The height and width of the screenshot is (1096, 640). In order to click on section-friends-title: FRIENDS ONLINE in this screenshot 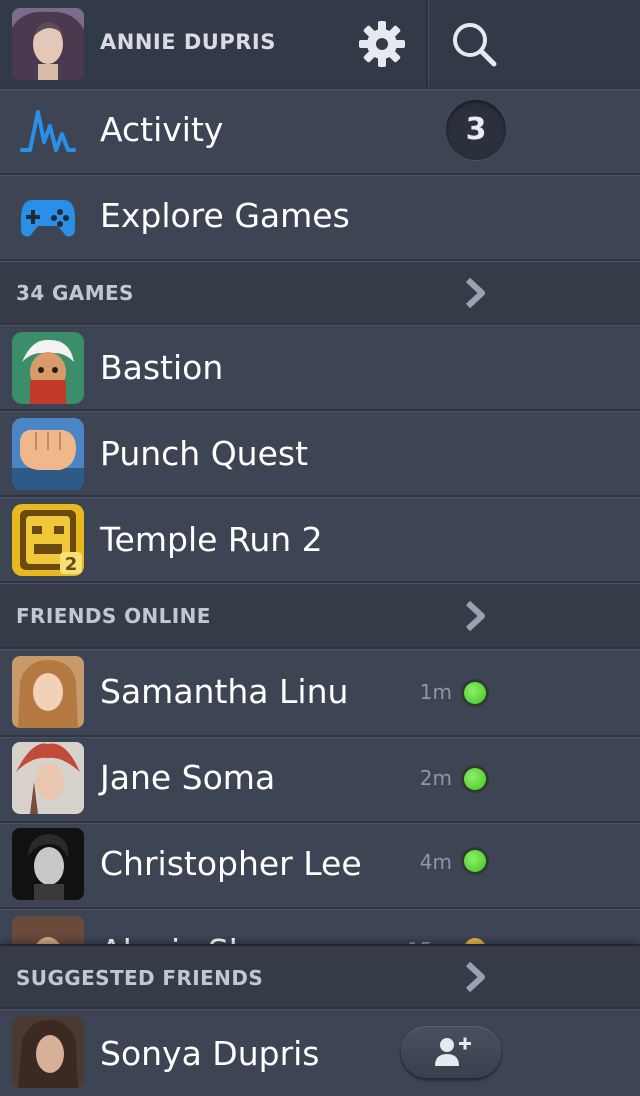, I will do `click(113, 616)`.